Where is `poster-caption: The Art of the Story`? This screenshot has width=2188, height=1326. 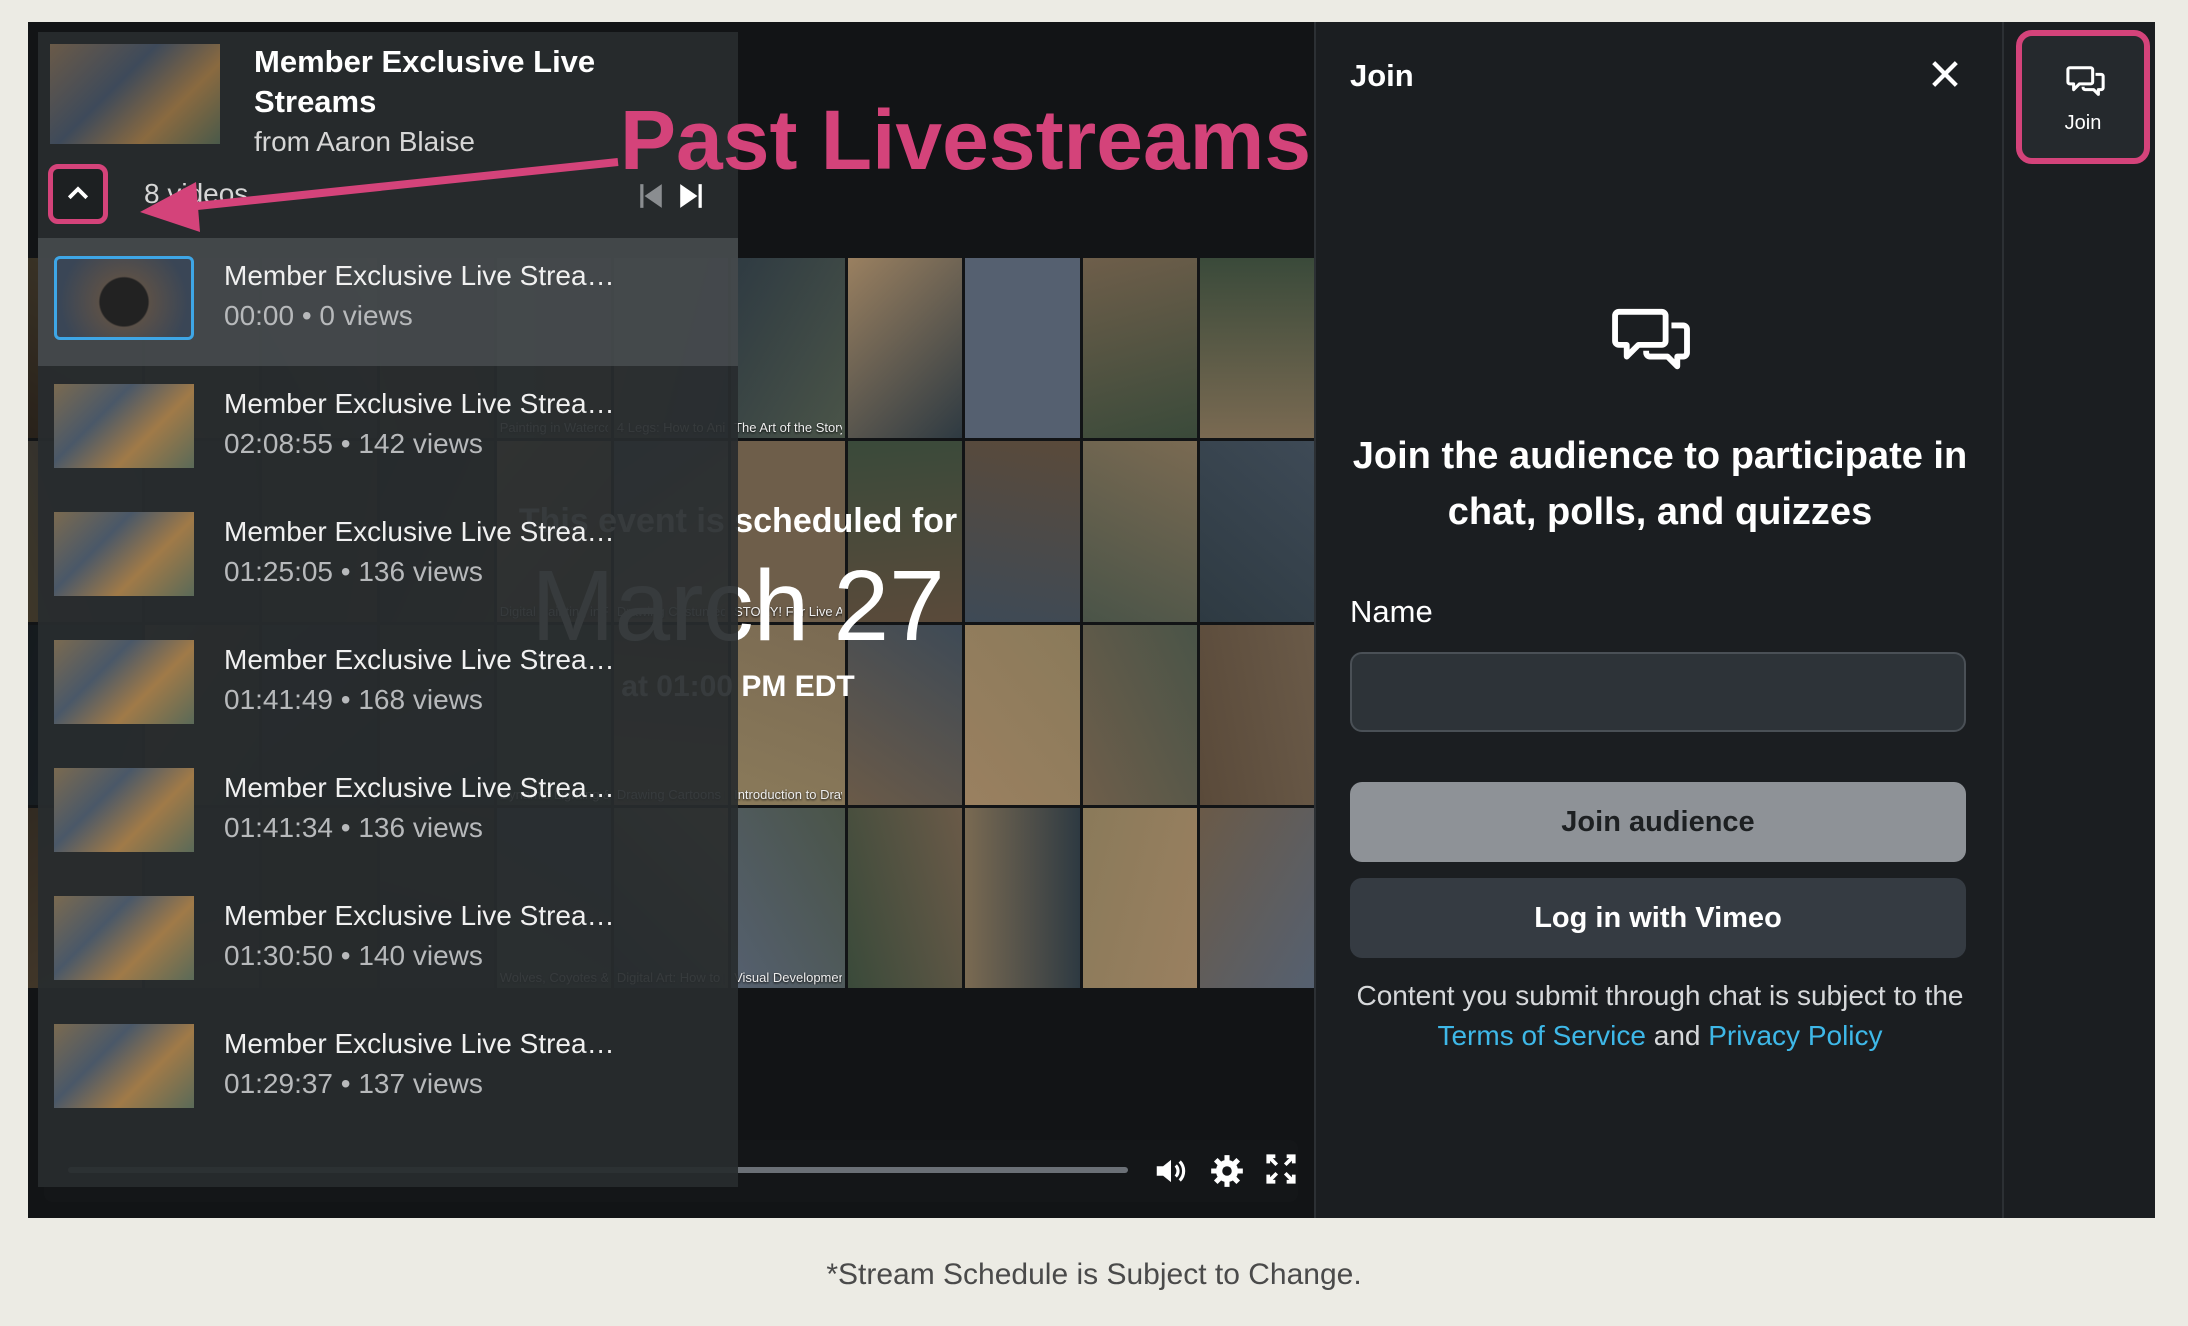
poster-caption: The Art of the Story is located at coordinates (788, 428).